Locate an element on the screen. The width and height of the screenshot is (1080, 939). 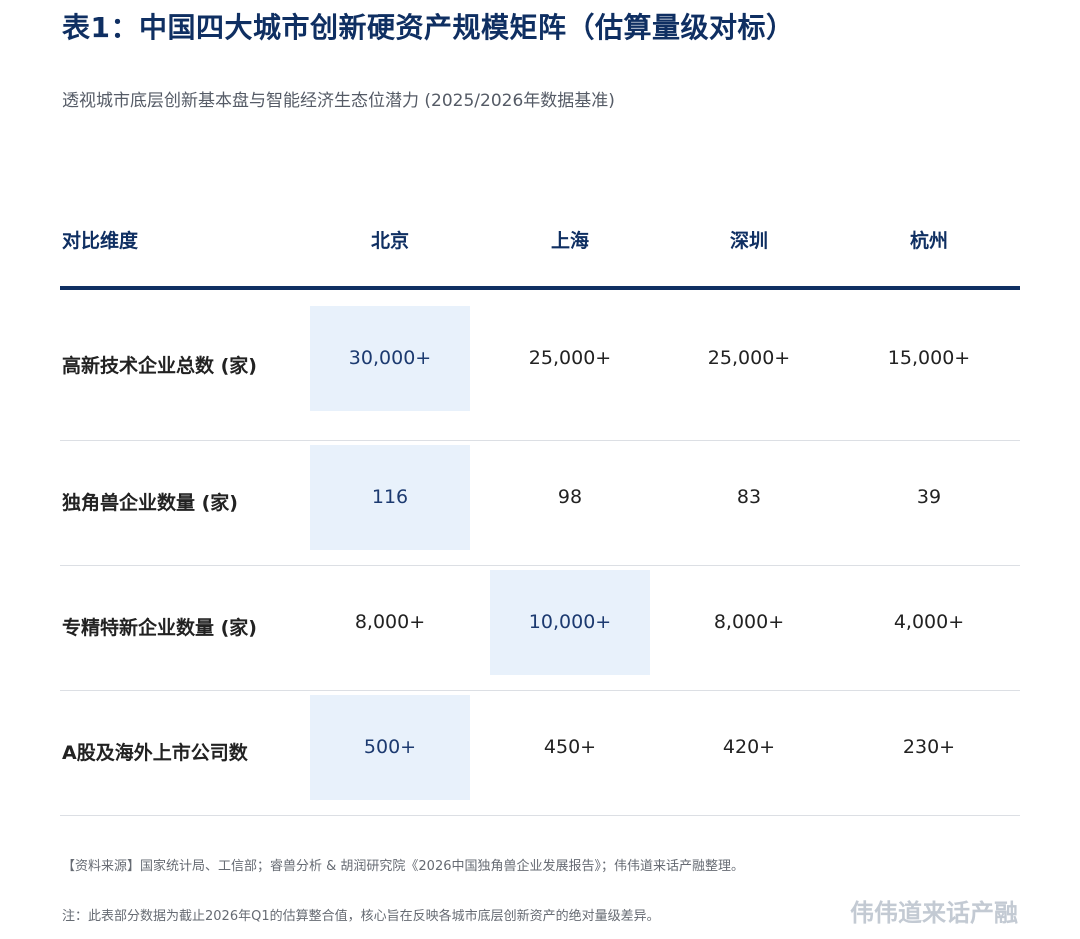
table-cell: 98 is located at coordinates (570, 497).